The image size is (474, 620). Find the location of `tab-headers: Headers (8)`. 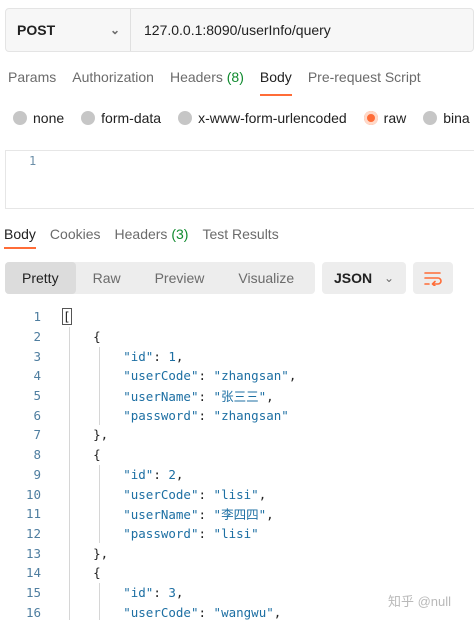

tab-headers: Headers (8) is located at coordinates (207, 79).